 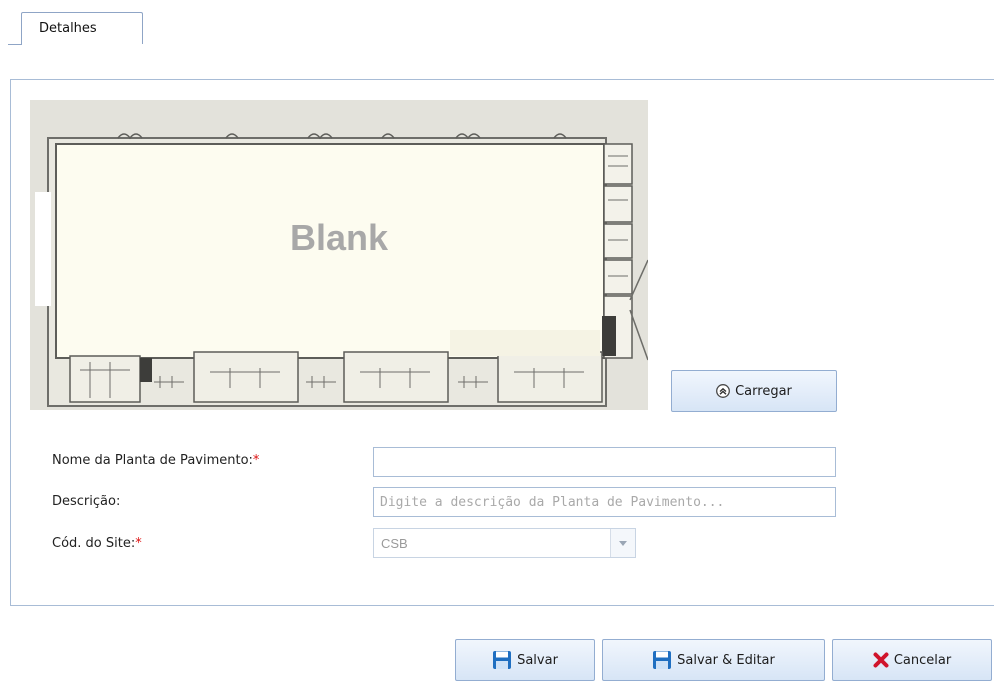 I want to click on cancel-button: Cancelar, so click(x=912, y=660).